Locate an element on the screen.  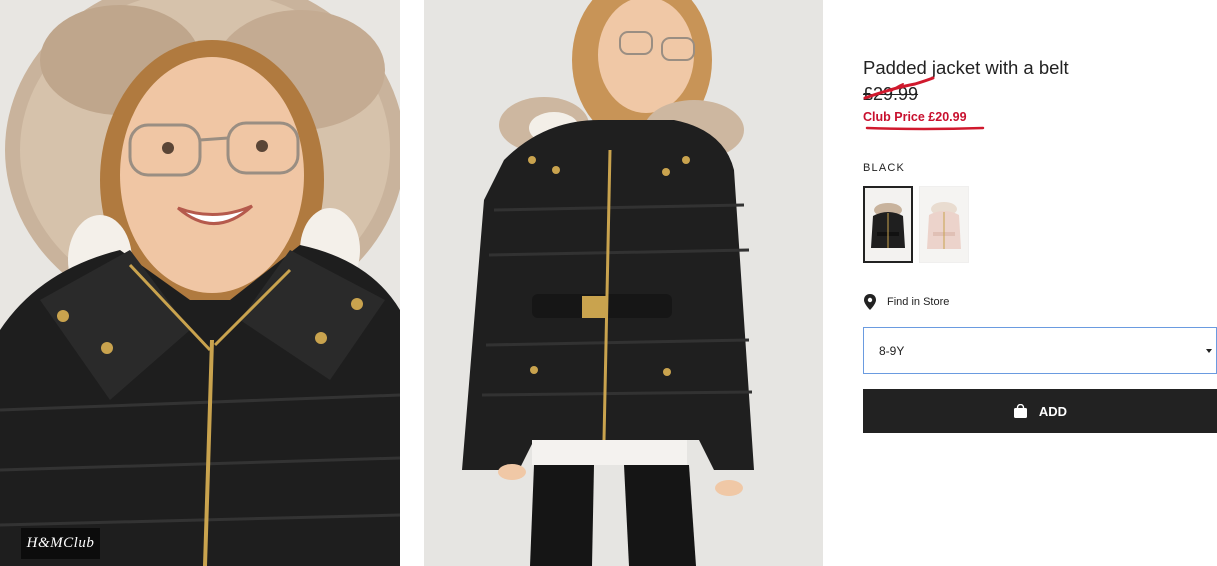
add-button-label: ADD is located at coordinates (1053, 411).